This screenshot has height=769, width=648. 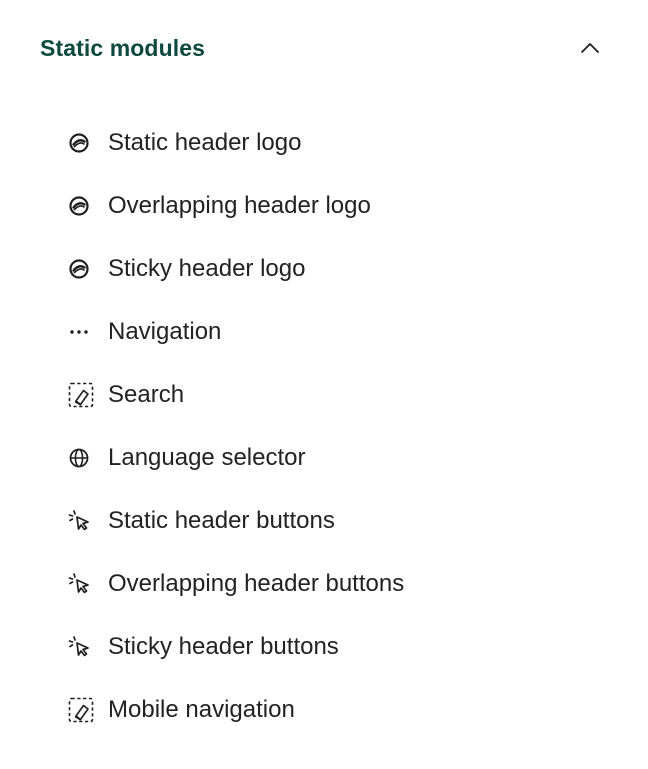 I want to click on globe-icon, so click(x=80, y=458).